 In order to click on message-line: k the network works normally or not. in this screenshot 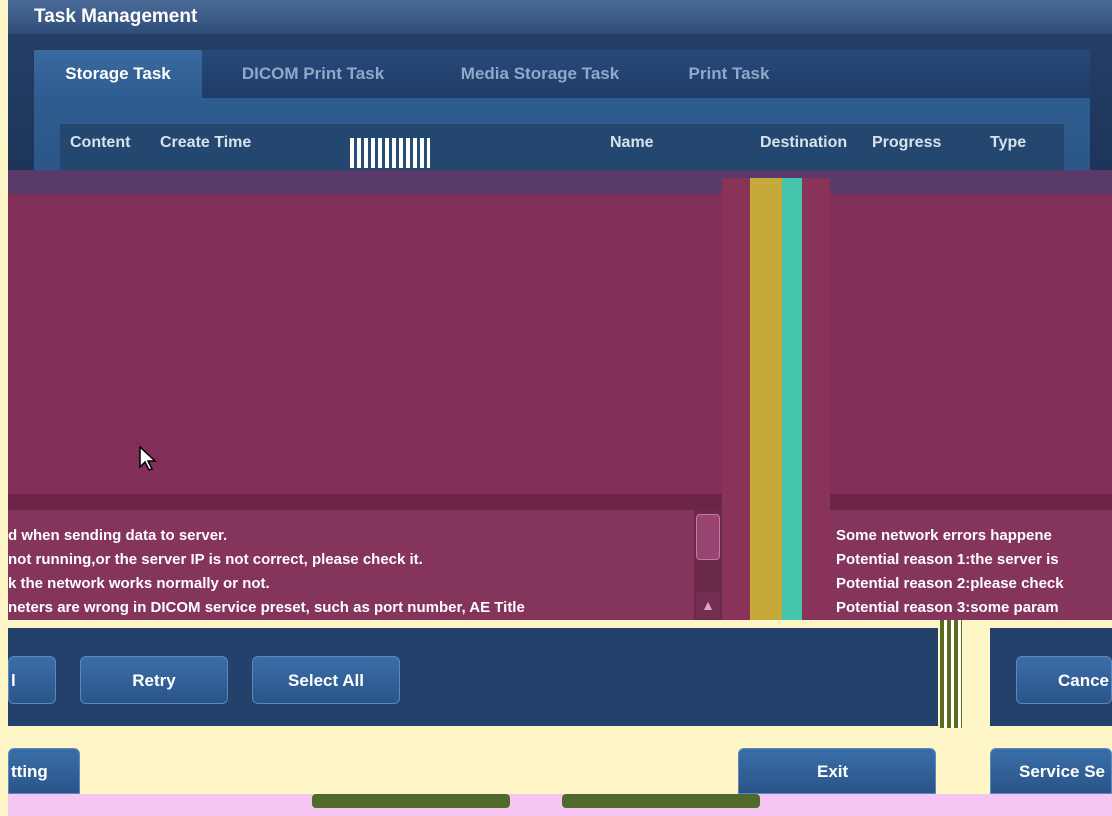, I will do `click(139, 583)`.